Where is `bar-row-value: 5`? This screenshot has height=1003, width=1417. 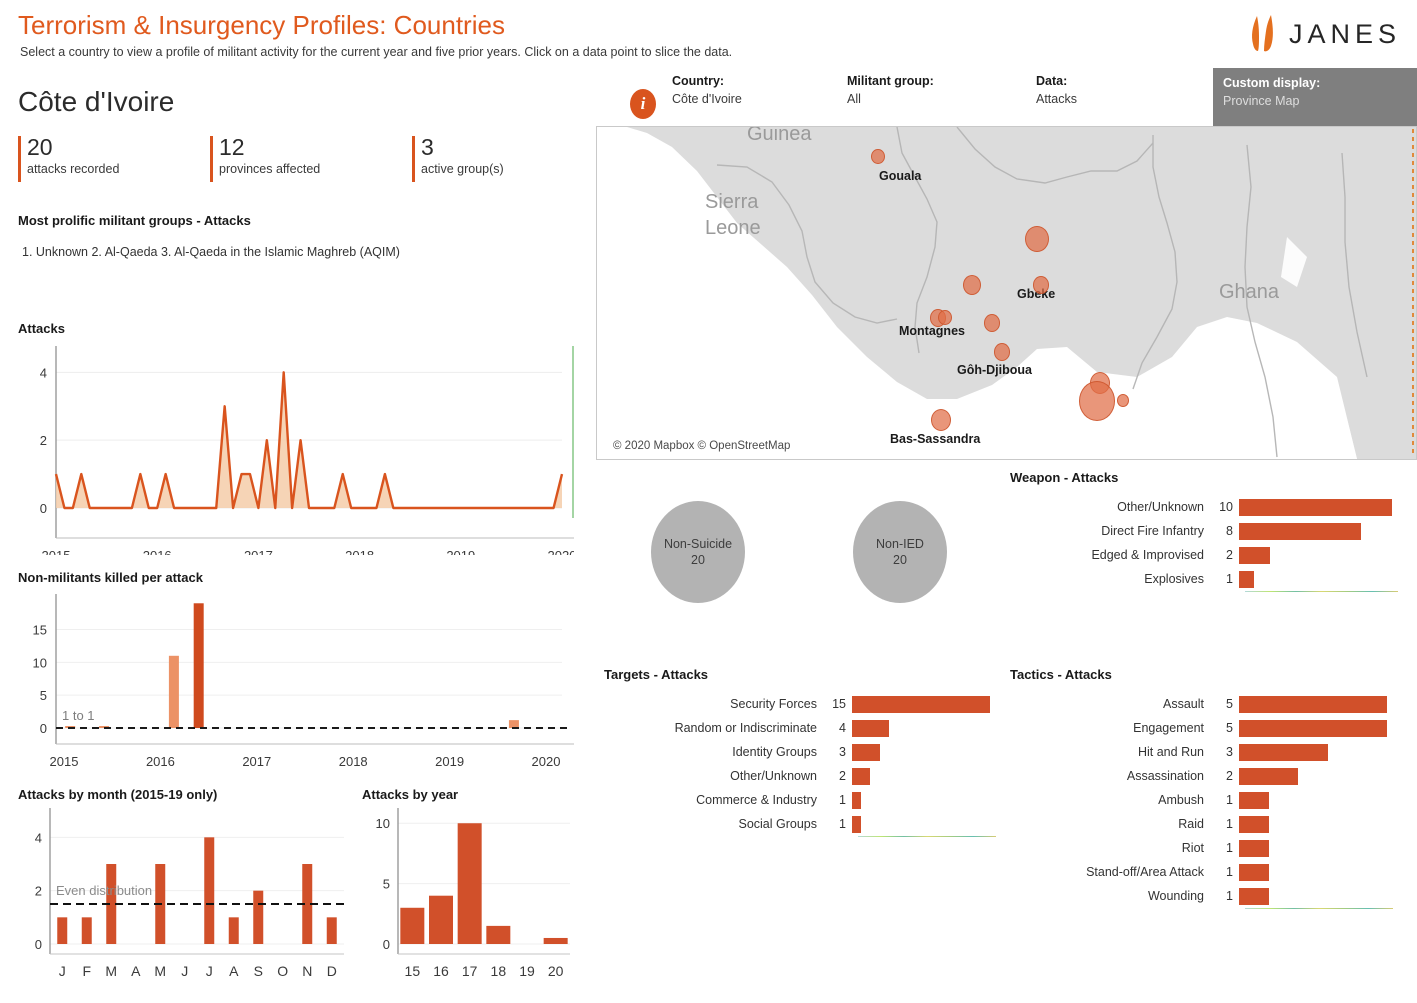
bar-row-value: 5 is located at coordinates (1229, 704).